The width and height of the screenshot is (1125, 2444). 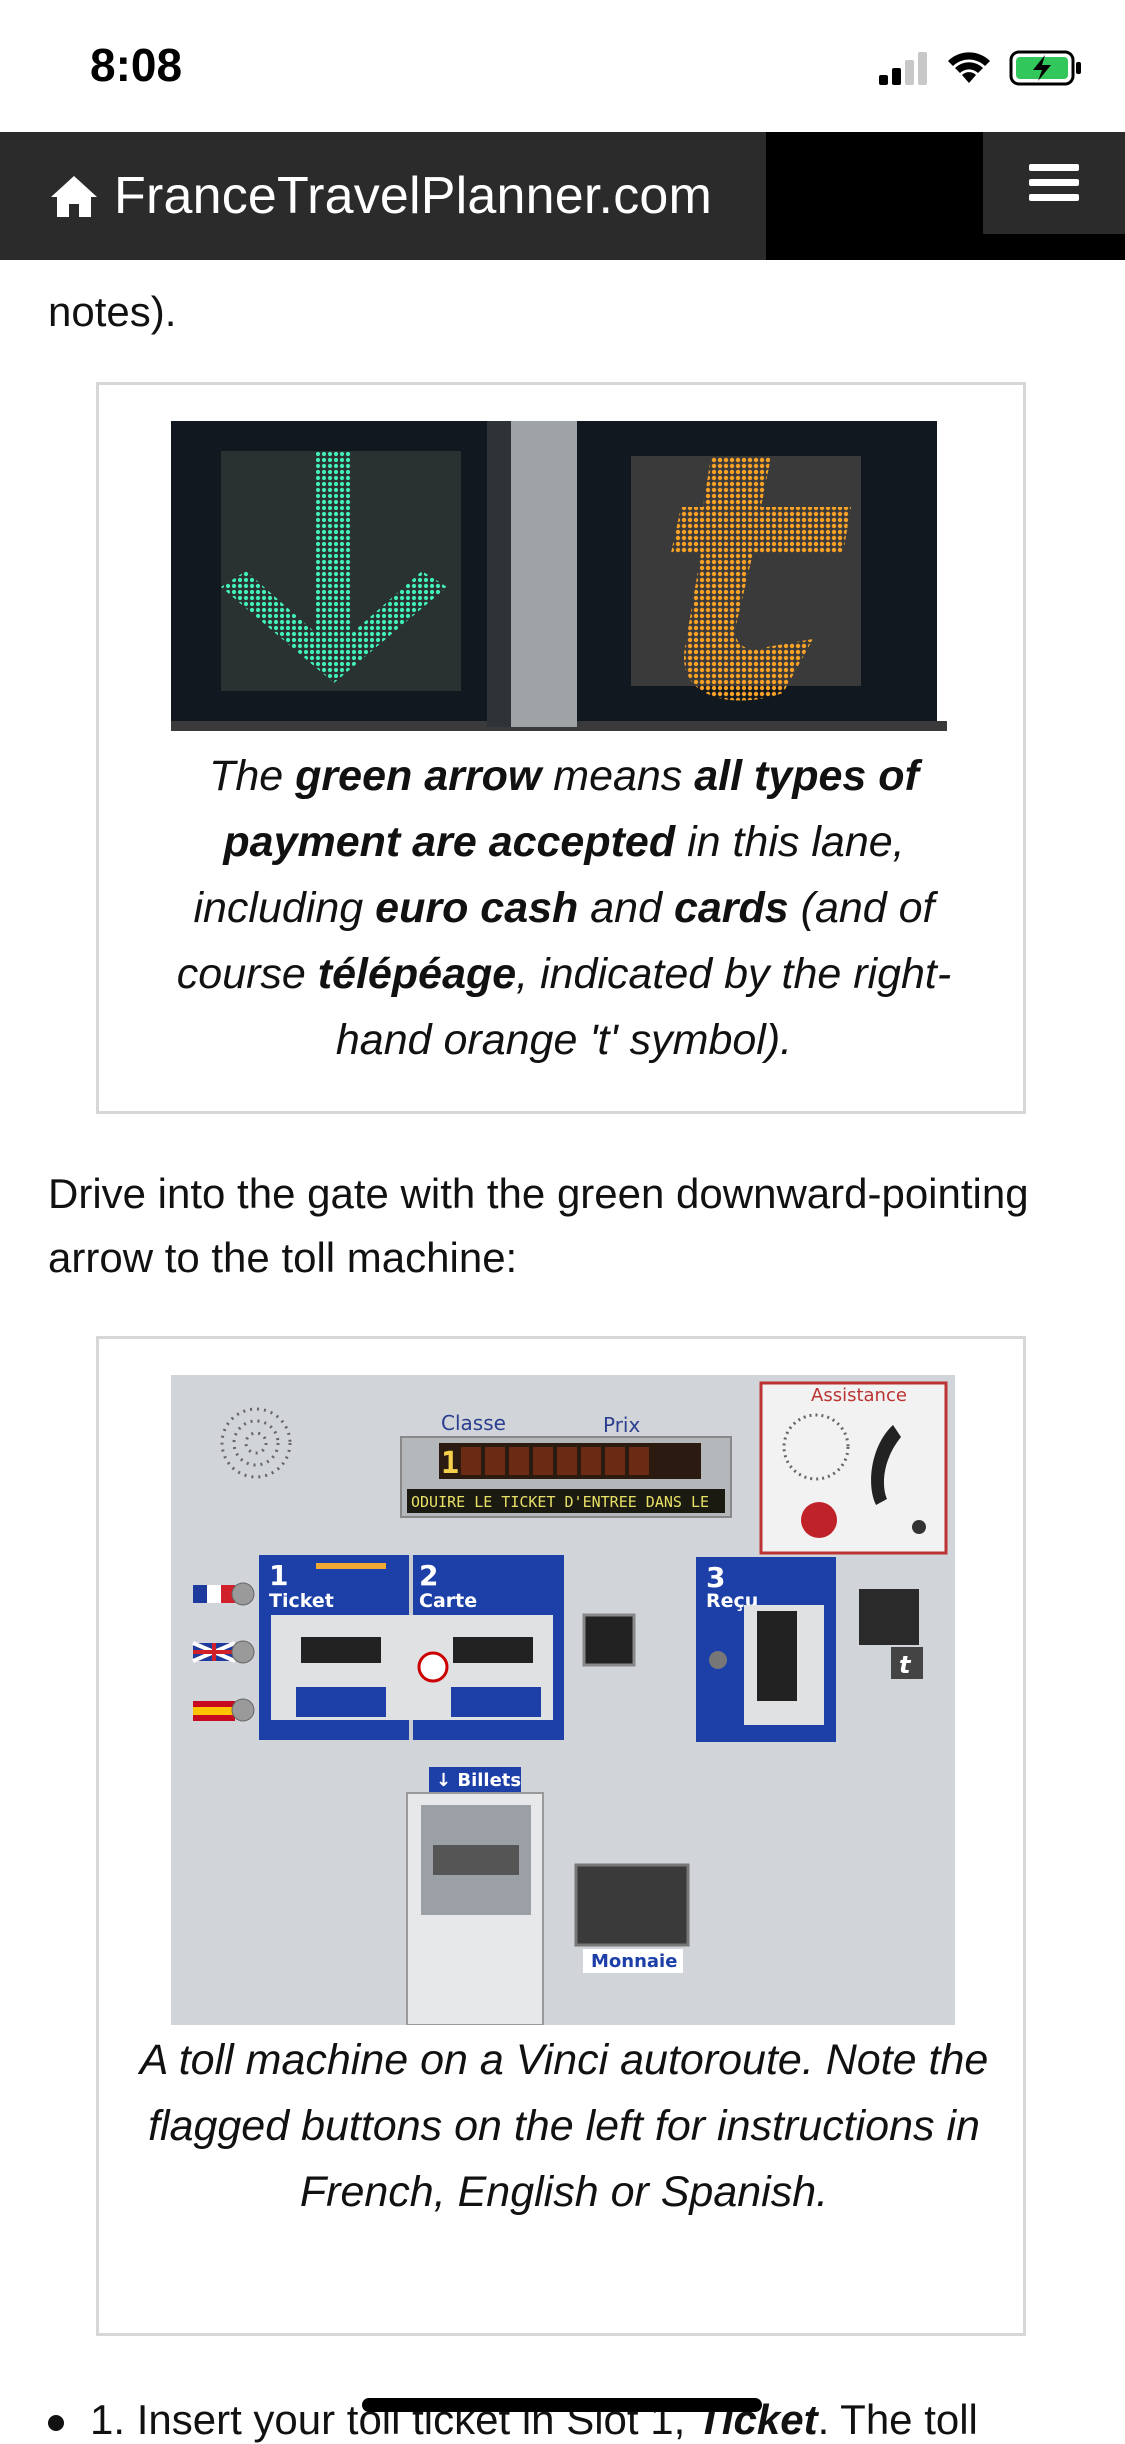 I want to click on paragraph-fragment: notes)., so click(x=112, y=311).